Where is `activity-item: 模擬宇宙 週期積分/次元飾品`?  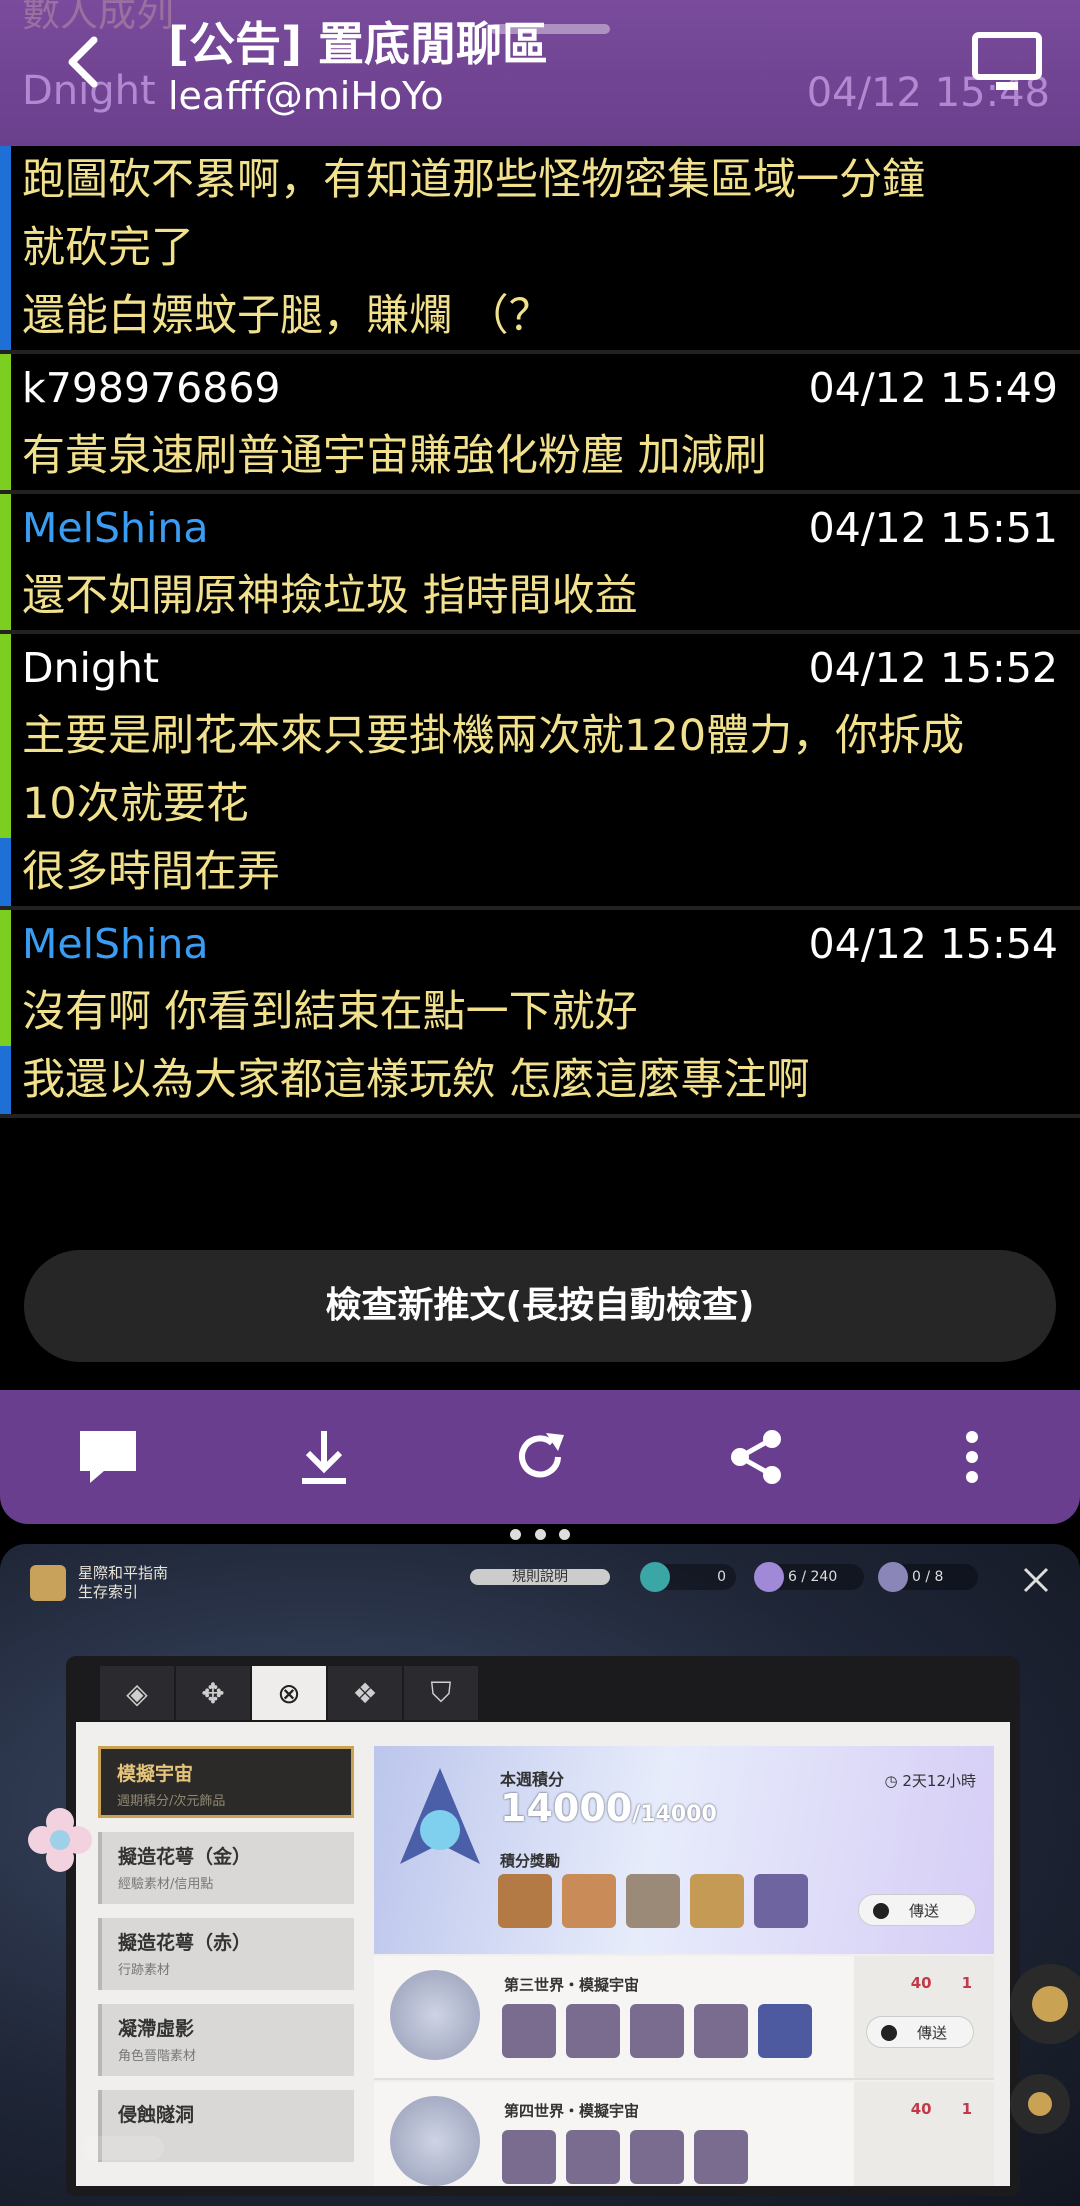
activity-item: 模擬宇宙 週期積分/次元飾品 is located at coordinates (226, 1782).